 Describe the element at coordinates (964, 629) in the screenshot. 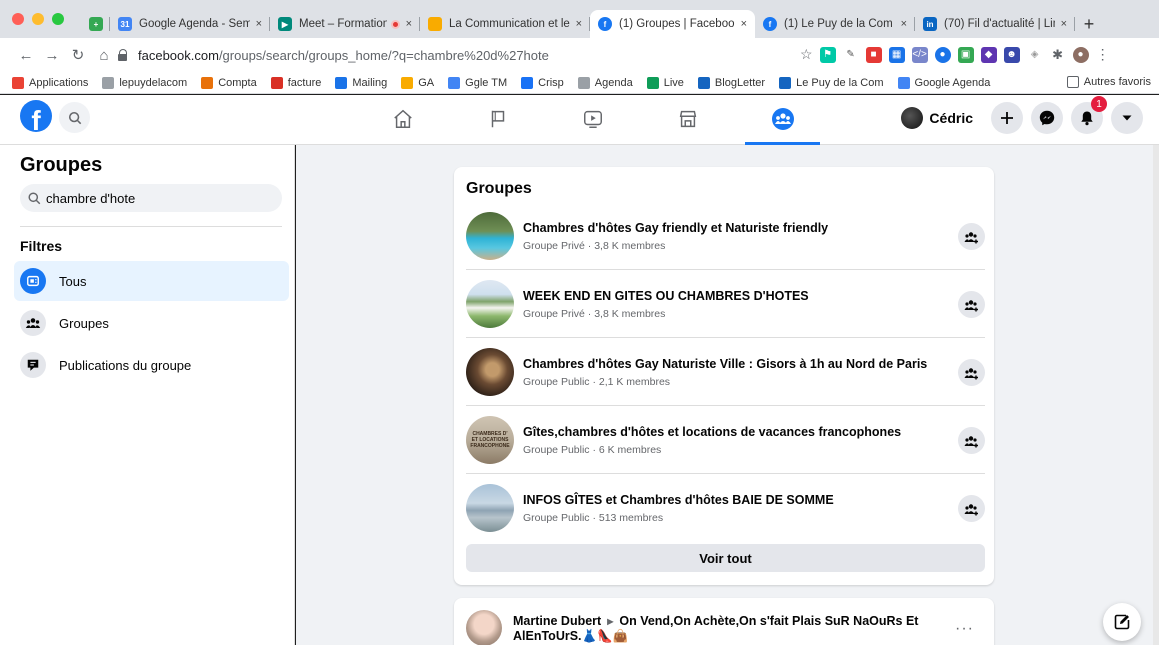

I see `more-options-icon: ···` at that location.